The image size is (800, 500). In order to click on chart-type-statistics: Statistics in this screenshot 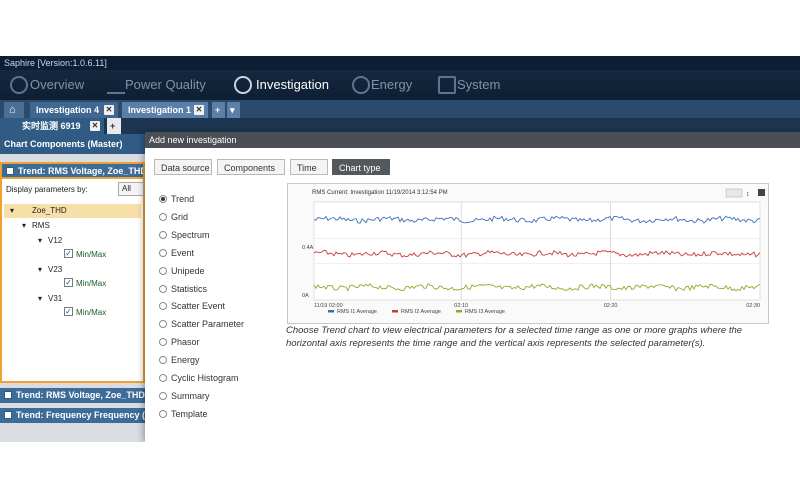, I will do `click(183, 289)`.